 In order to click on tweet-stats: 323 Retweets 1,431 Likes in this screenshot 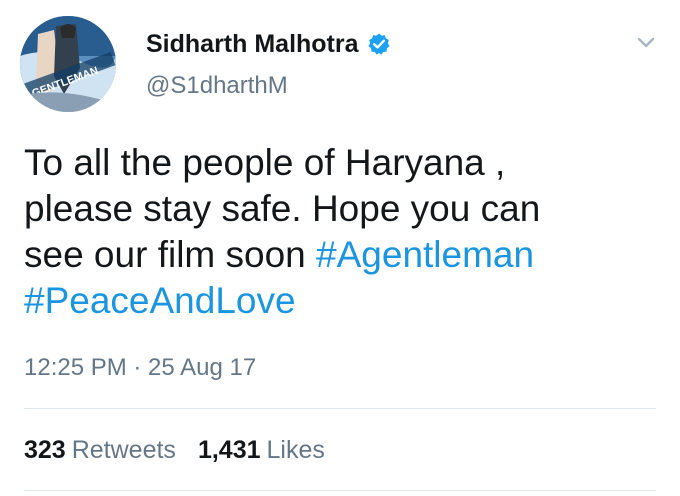, I will do `click(185, 450)`.